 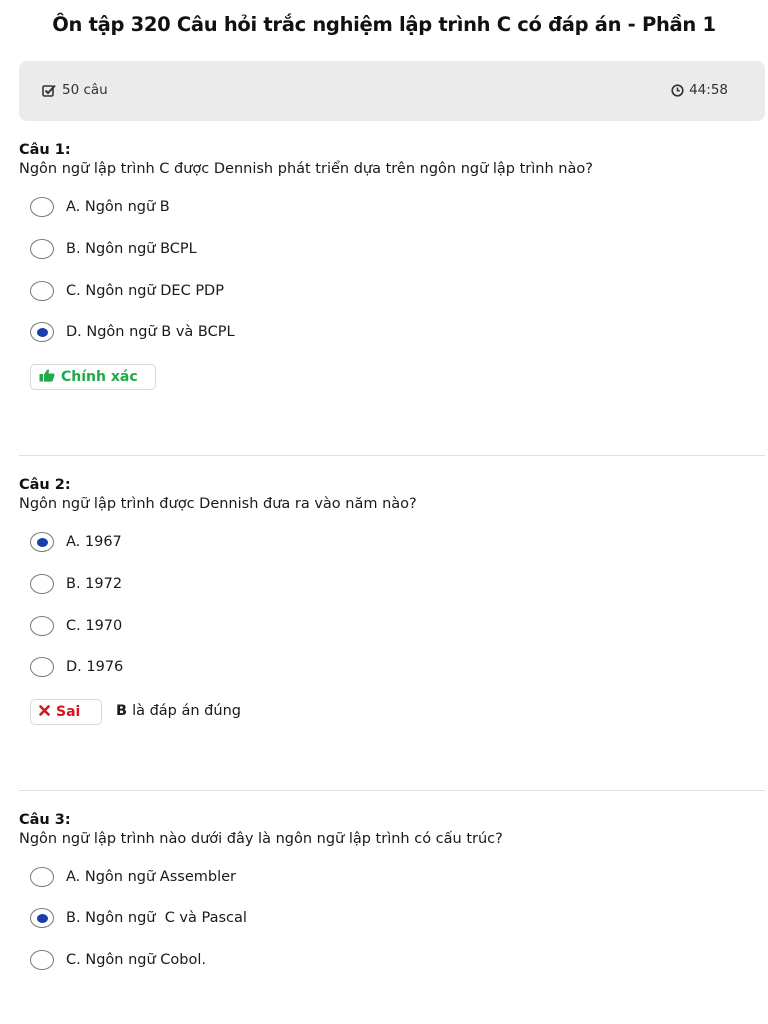 I want to click on quiz-info-bar: 50 câu 44:58, so click(x=392, y=91).